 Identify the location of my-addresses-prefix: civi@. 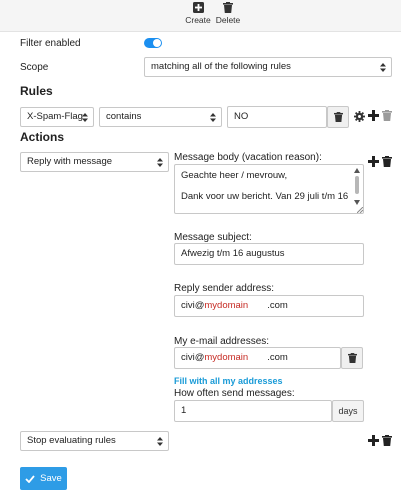
(193, 357).